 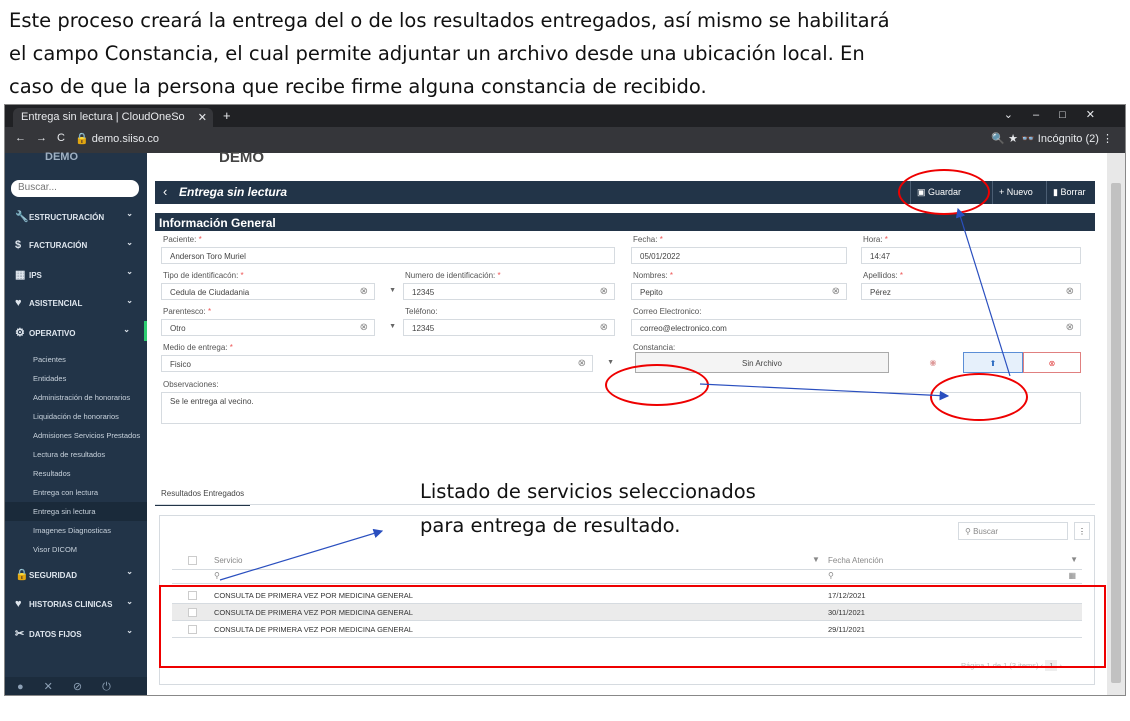 I want to click on sidebar-subitem: Entidades, so click(x=76, y=378).